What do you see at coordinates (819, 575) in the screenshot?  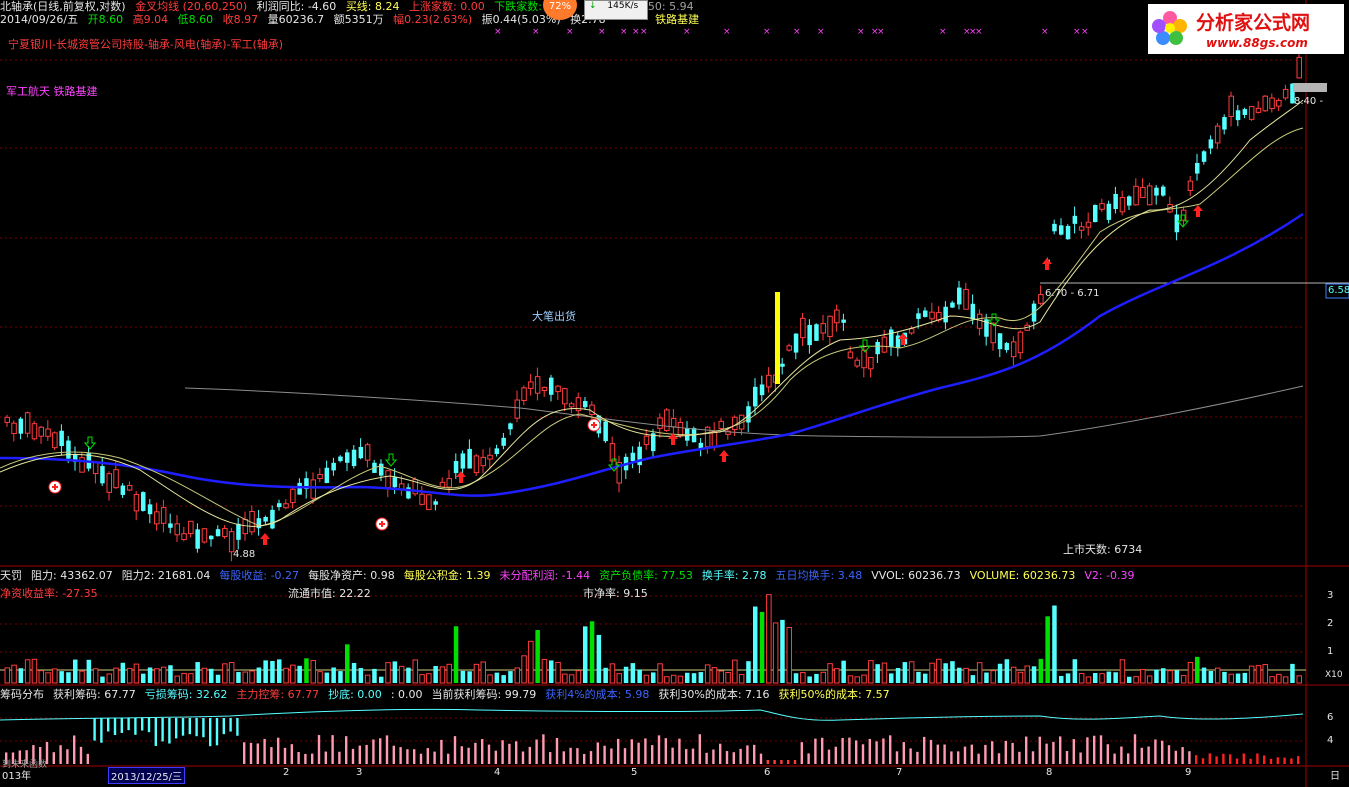 I see `indicator-item-9: 五日均换手: 3.48` at bounding box center [819, 575].